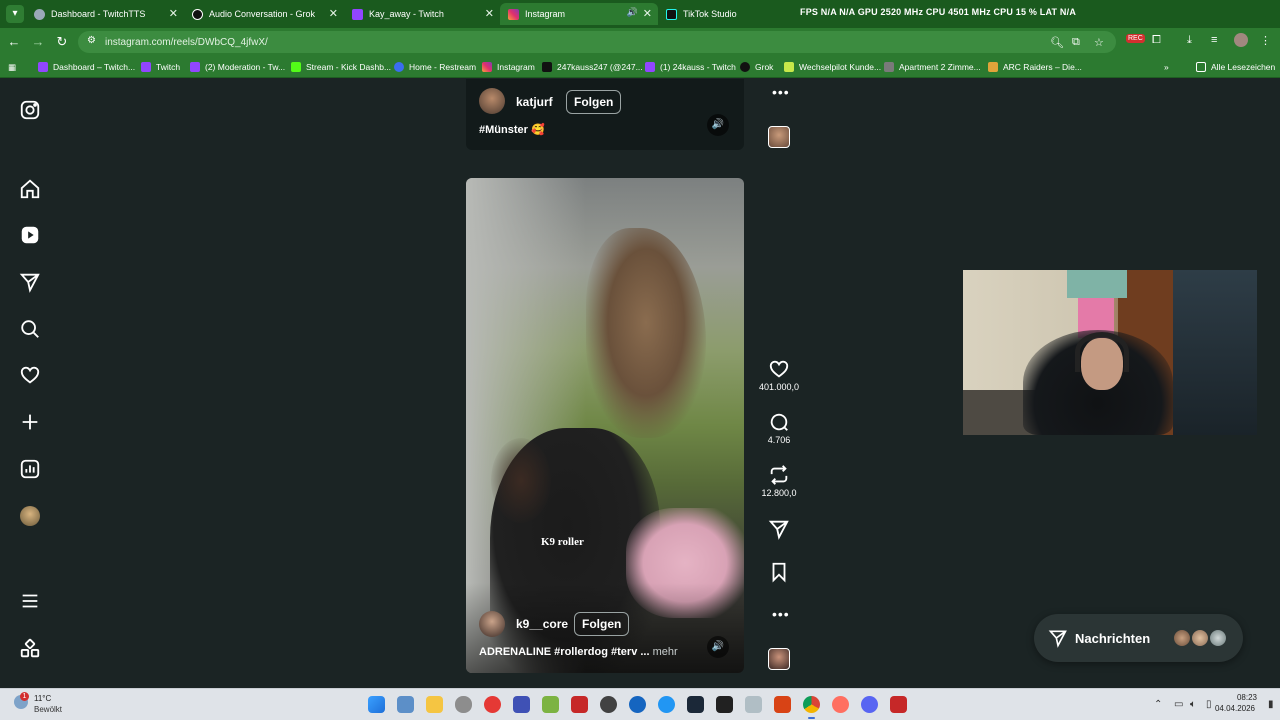 The width and height of the screenshot is (1280, 720). I want to click on settings-app-icon, so click(753, 704).